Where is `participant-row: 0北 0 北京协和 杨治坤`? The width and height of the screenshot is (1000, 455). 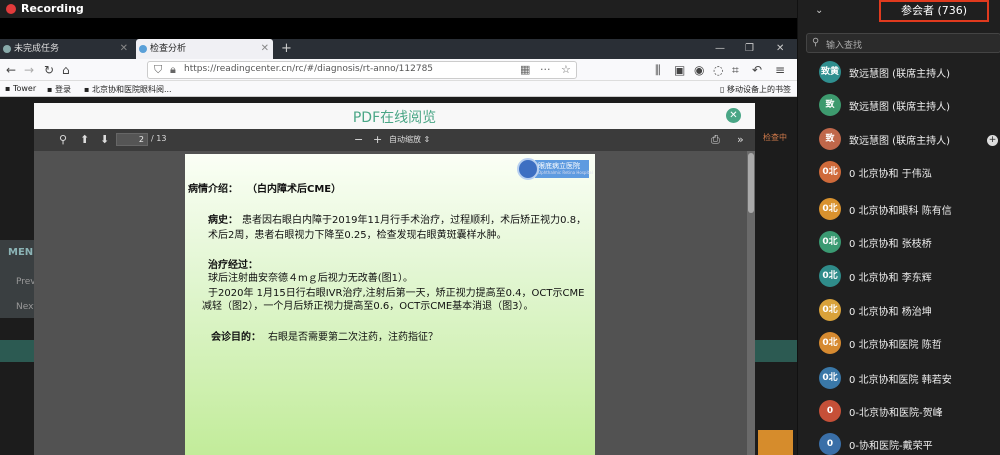
participant-row: 0北 0 北京协和 杨治坤 is located at coordinates (908, 310).